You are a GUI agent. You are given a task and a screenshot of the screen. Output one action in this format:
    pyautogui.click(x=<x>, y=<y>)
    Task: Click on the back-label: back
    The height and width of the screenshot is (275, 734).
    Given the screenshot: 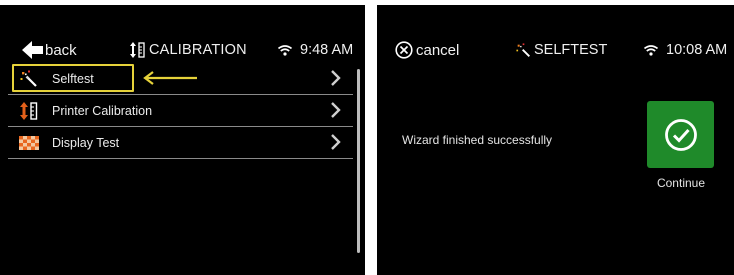 What is the action you would take?
    pyautogui.click(x=61, y=50)
    